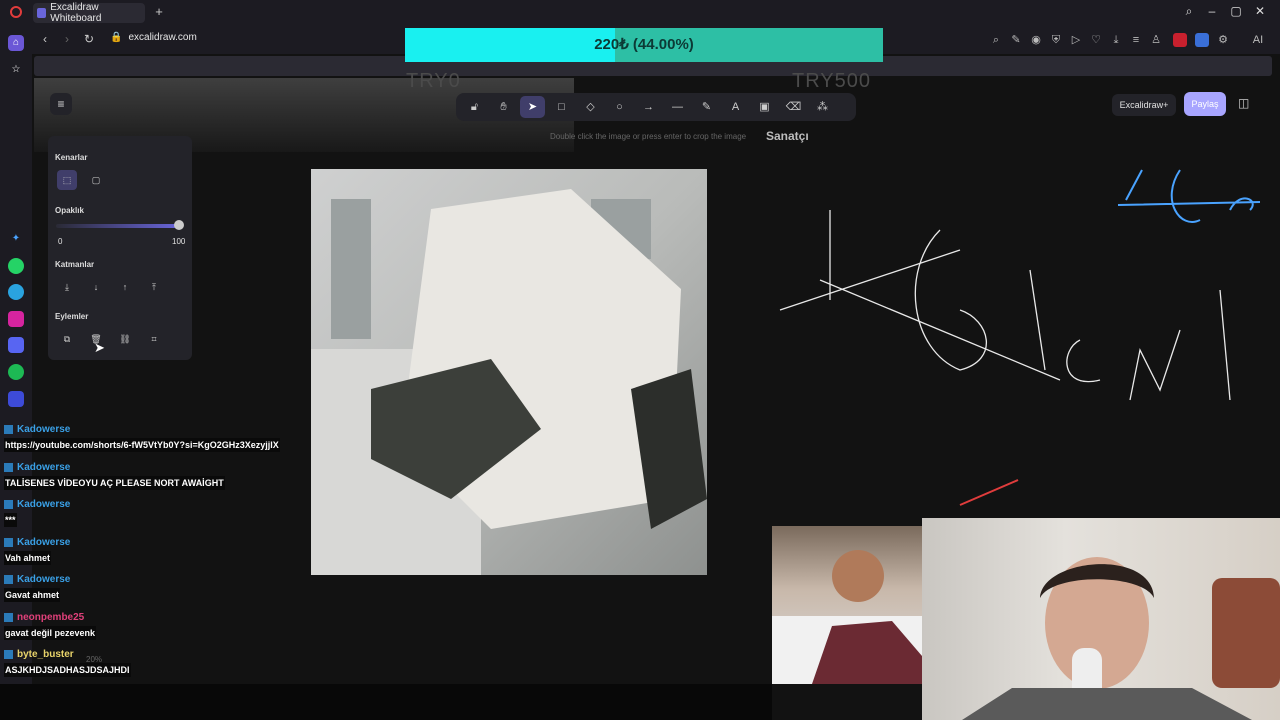 The width and height of the screenshot is (1280, 720). I want to click on lock-icon: 🔒, so click(116, 37).